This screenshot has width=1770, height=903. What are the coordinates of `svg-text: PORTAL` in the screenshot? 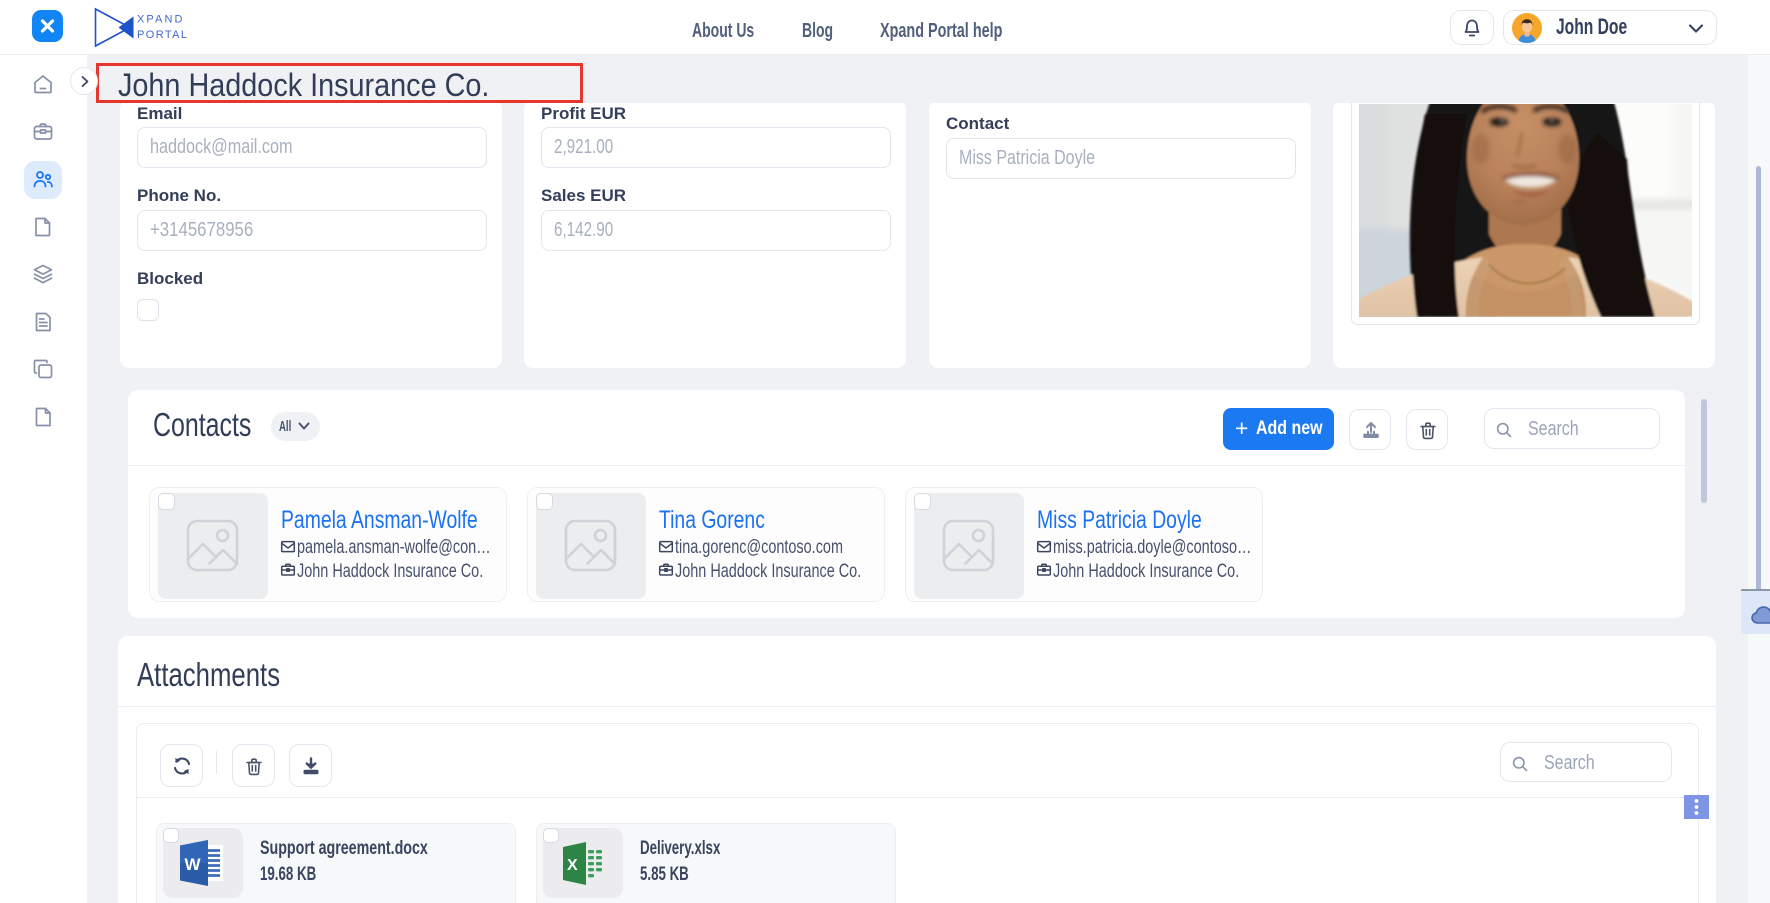 It's located at (162, 35).